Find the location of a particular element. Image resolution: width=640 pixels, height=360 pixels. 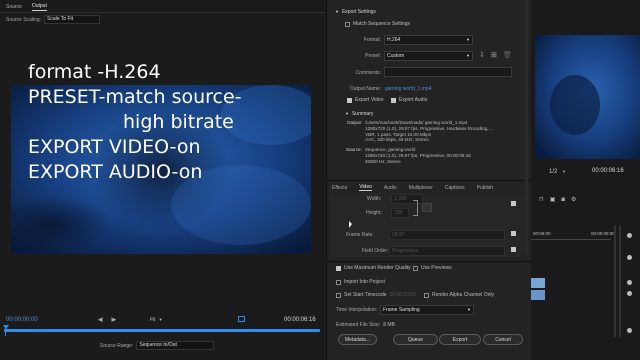

timecode-start: 00:00:00:00 is located at coordinates (22, 320).